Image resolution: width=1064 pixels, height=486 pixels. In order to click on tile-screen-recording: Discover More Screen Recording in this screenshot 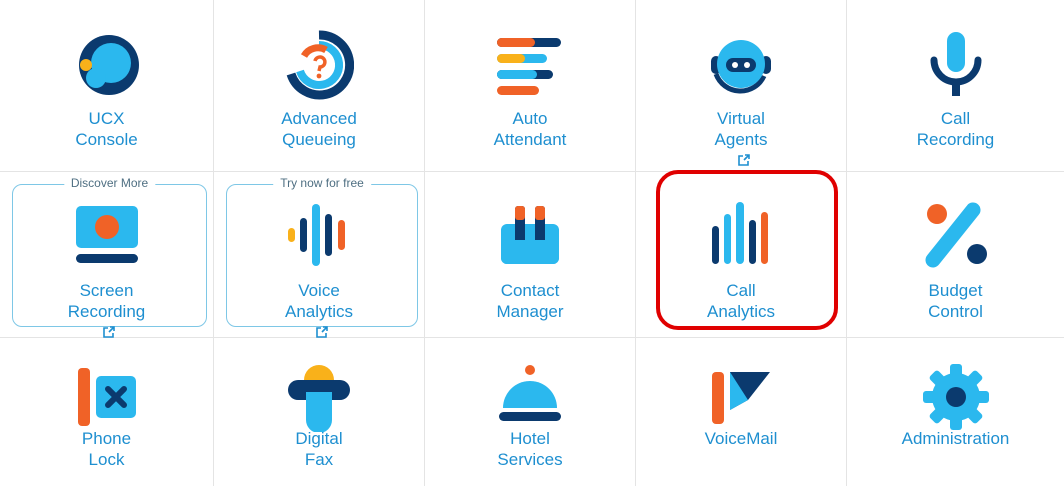, I will do `click(107, 255)`.